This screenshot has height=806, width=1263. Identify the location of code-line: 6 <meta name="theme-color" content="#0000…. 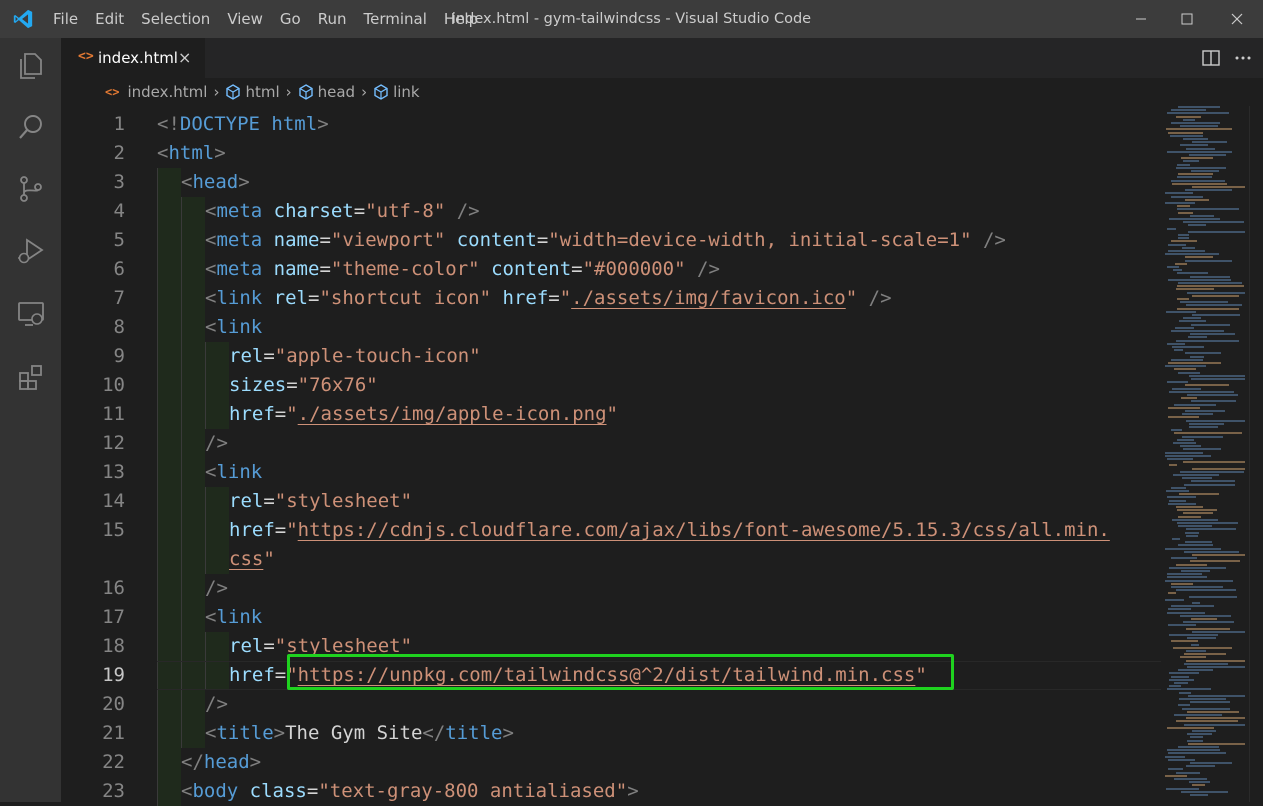
(611, 269).